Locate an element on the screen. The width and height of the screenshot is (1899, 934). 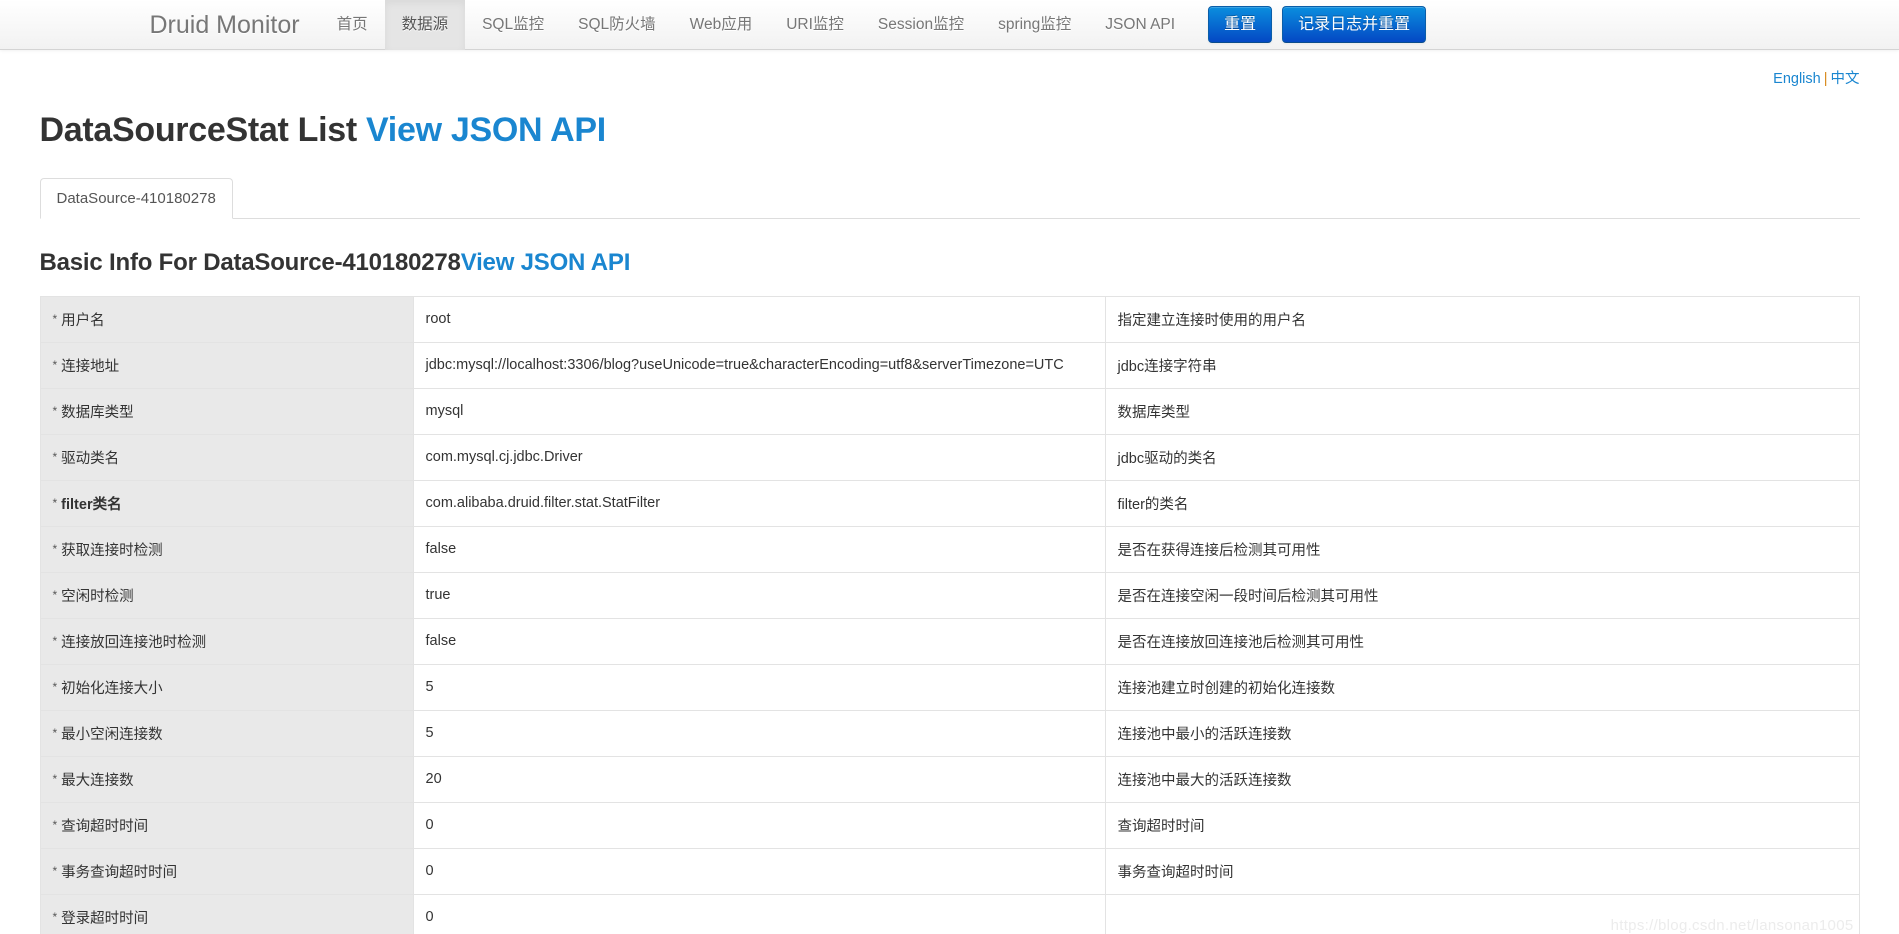
datasource-tab-bar: DataSource-410180278 is located at coordinates (949, 198).